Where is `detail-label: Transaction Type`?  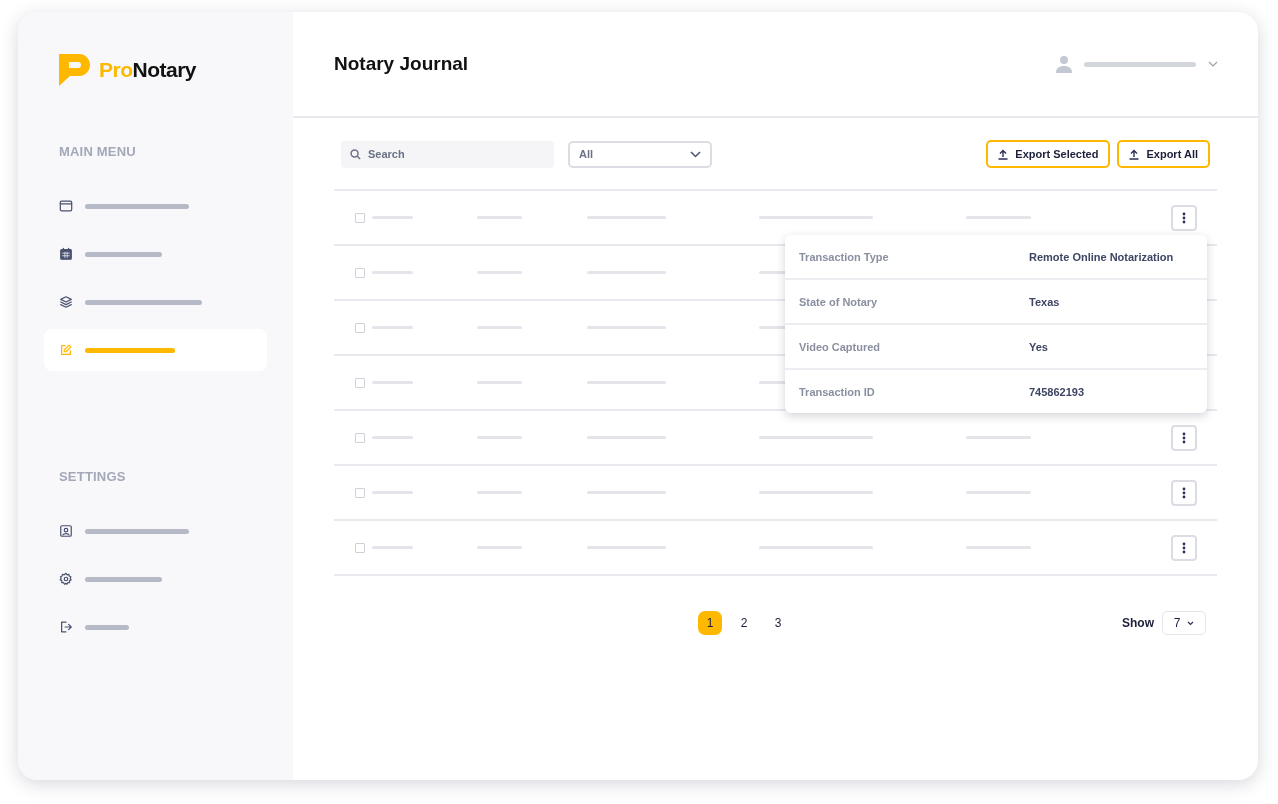 detail-label: Transaction Type is located at coordinates (844, 256).